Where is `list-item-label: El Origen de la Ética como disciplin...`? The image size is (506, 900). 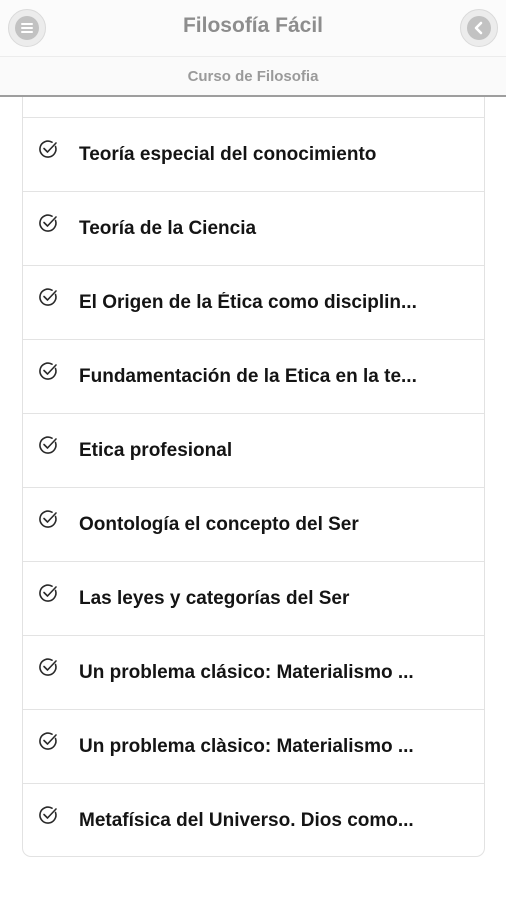
list-item-label: El Origen de la Ética como disciplin... is located at coordinates (248, 302).